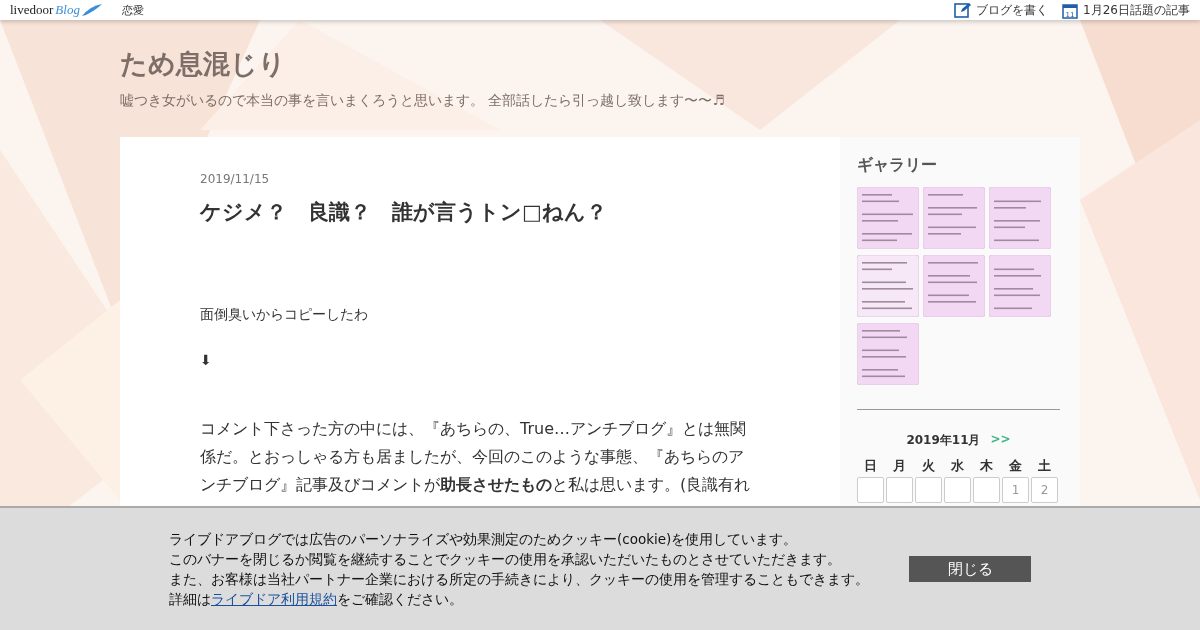  Describe the element at coordinates (274, 599) in the screenshot. I see `terms-link: ライブドア利用規約` at that location.